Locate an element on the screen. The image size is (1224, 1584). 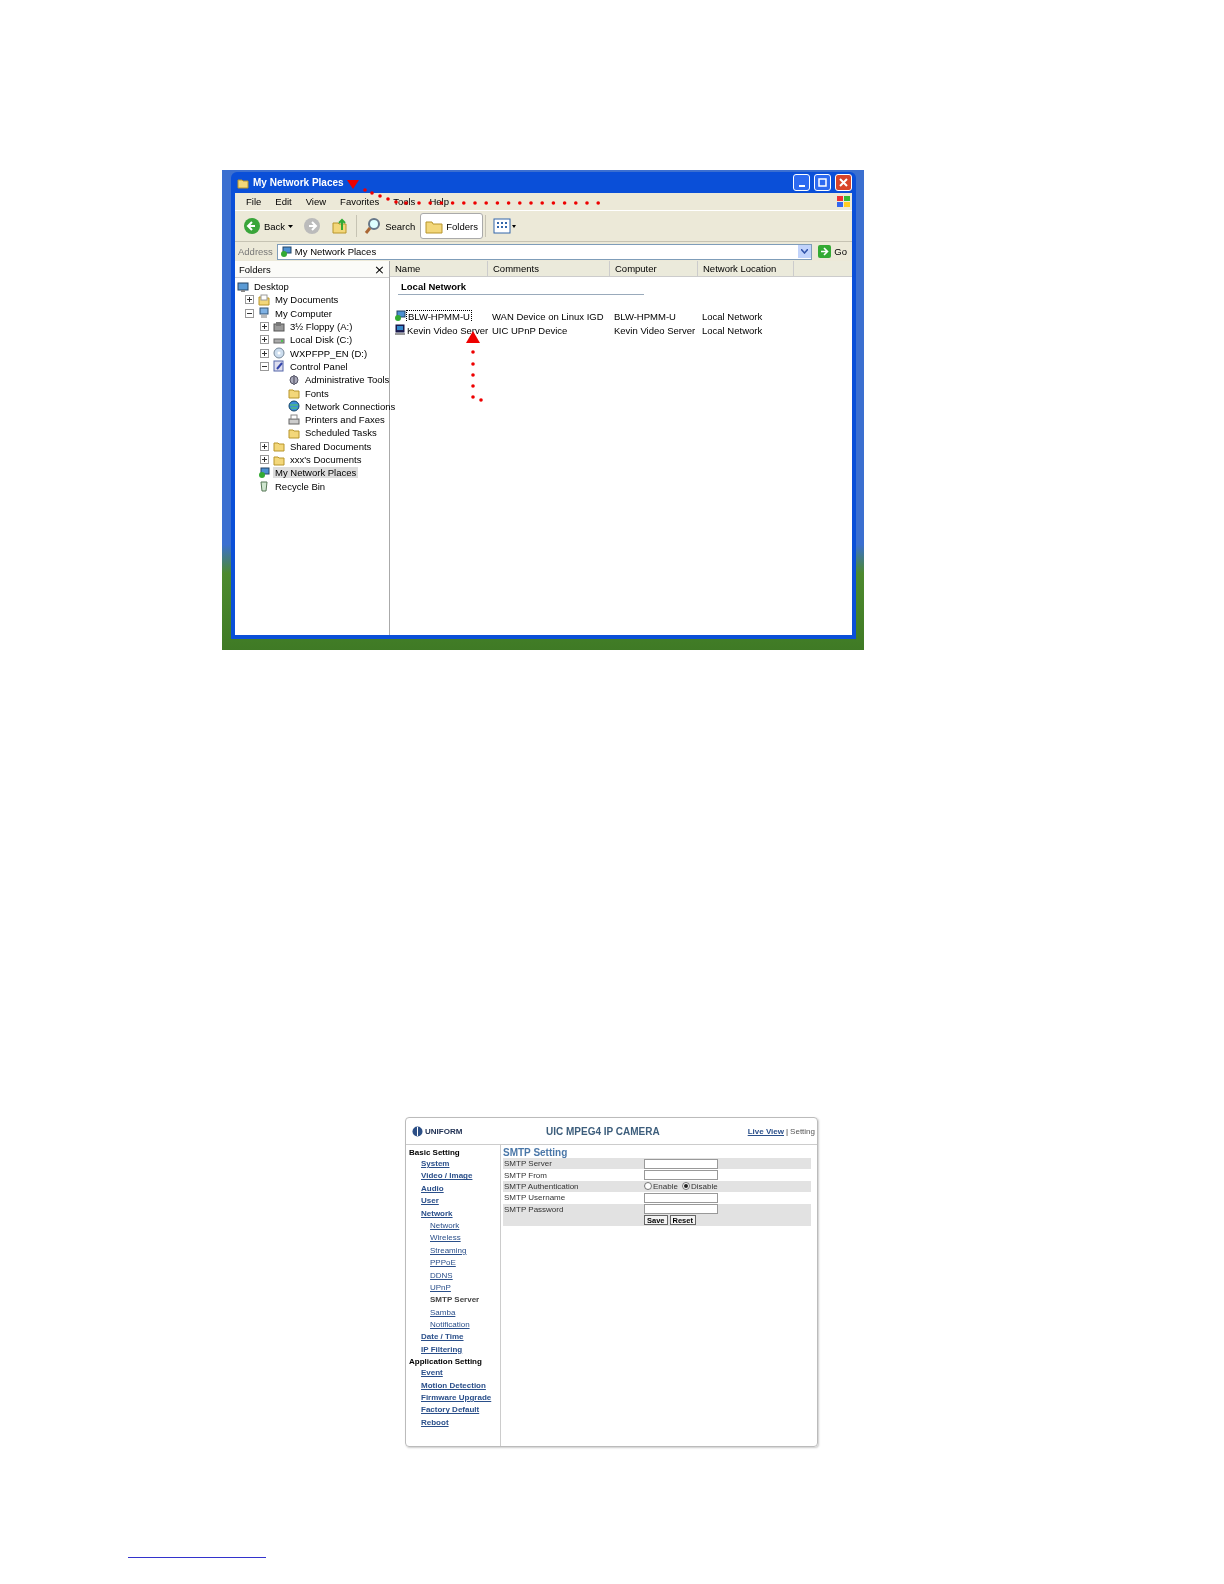
tree-item: My Documents is located at coordinates (307, 300).